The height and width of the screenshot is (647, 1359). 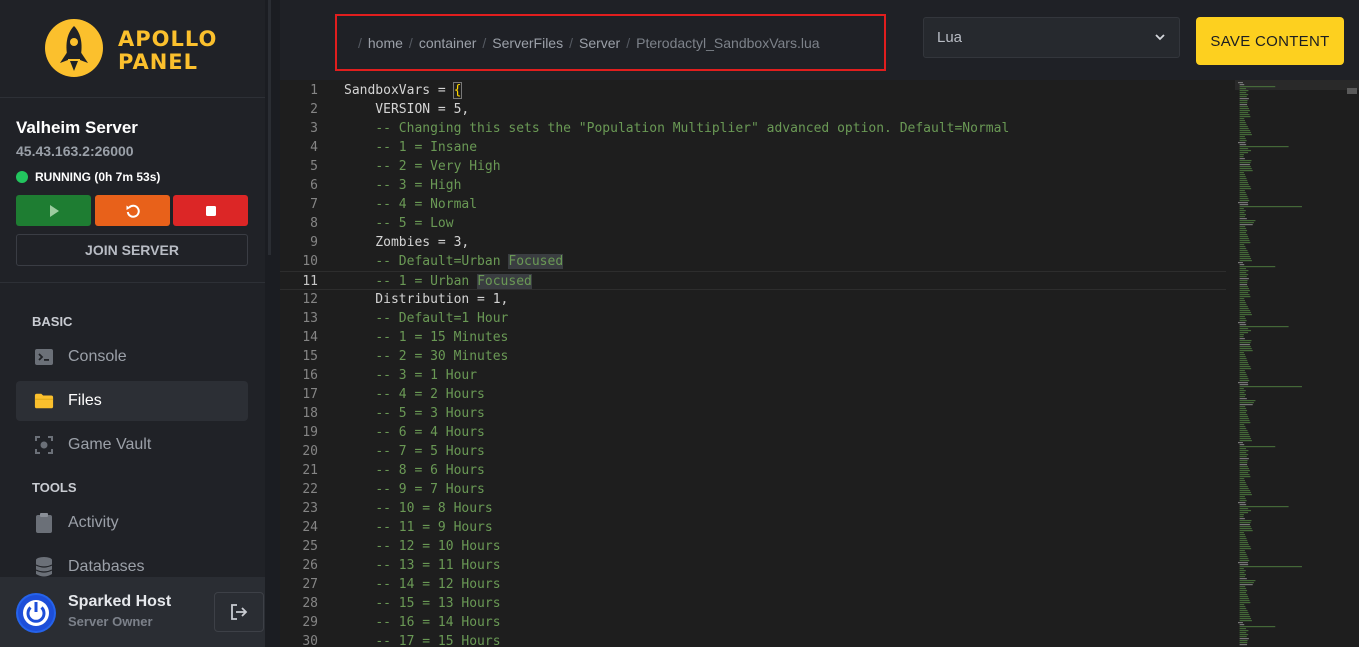 I want to click on save-content-button: SAVE CONTENT, so click(x=1270, y=41).